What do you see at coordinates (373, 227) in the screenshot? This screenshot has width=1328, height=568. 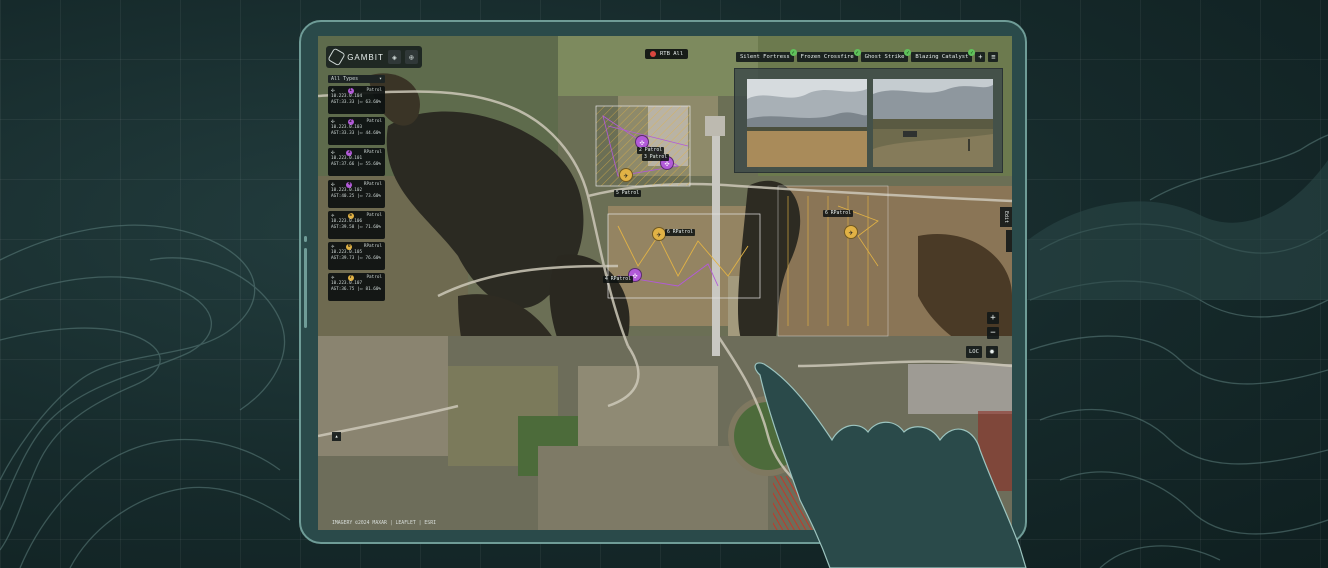 I see `asset-battery: 71.60%` at bounding box center [373, 227].